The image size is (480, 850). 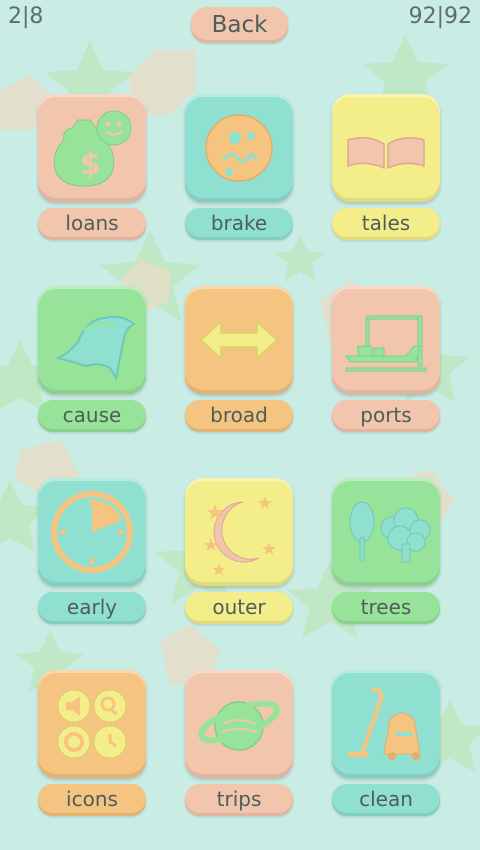 What do you see at coordinates (386, 153) in the screenshot?
I see `open-book-icon` at bounding box center [386, 153].